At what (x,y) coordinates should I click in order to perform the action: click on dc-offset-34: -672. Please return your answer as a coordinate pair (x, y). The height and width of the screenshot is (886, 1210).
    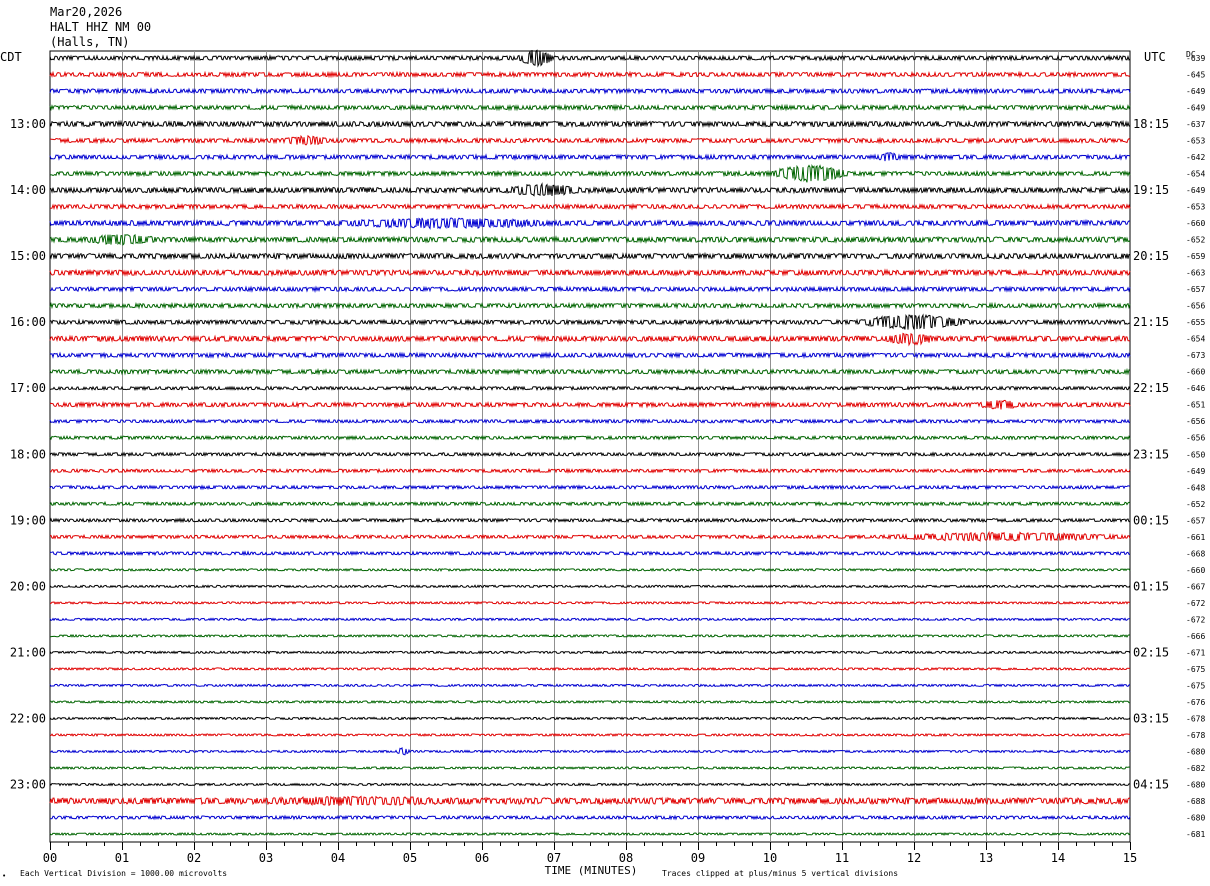
    Looking at the image, I should click on (1195, 619).